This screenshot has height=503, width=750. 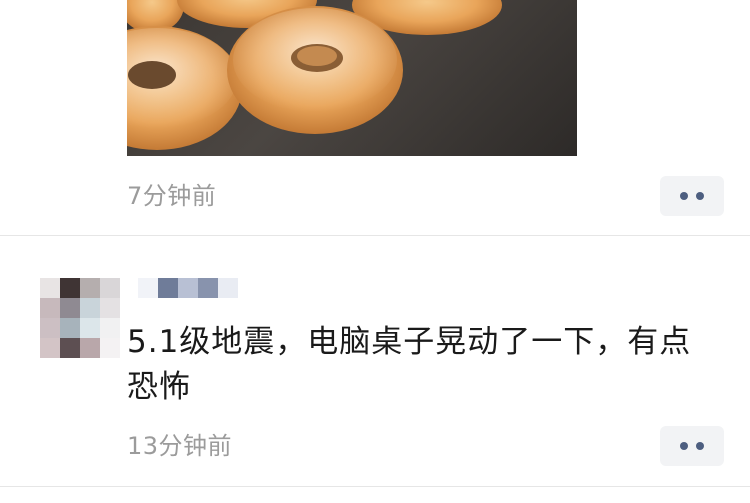 What do you see at coordinates (172, 196) in the screenshot?
I see `post-timestamp: 7分钟前` at bounding box center [172, 196].